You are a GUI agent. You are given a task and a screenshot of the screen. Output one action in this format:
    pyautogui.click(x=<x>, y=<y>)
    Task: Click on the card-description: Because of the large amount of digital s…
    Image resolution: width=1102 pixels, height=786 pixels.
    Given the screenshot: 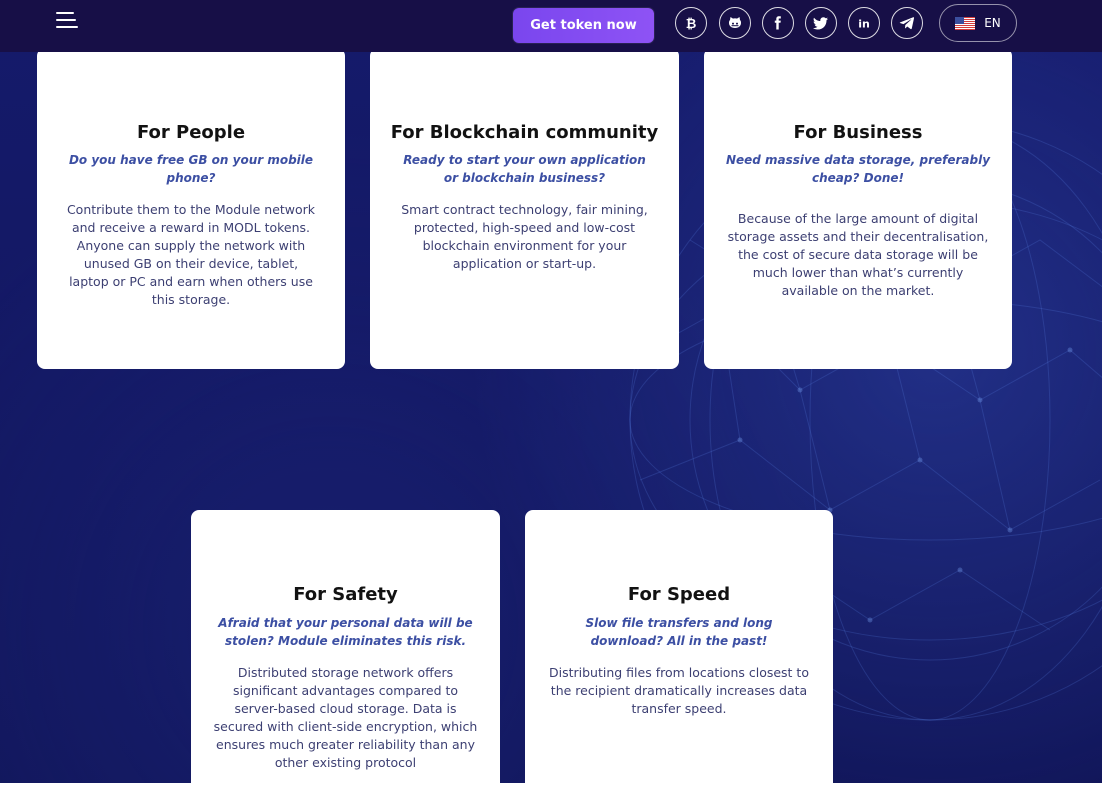 What is the action you would take?
    pyautogui.click(x=858, y=254)
    